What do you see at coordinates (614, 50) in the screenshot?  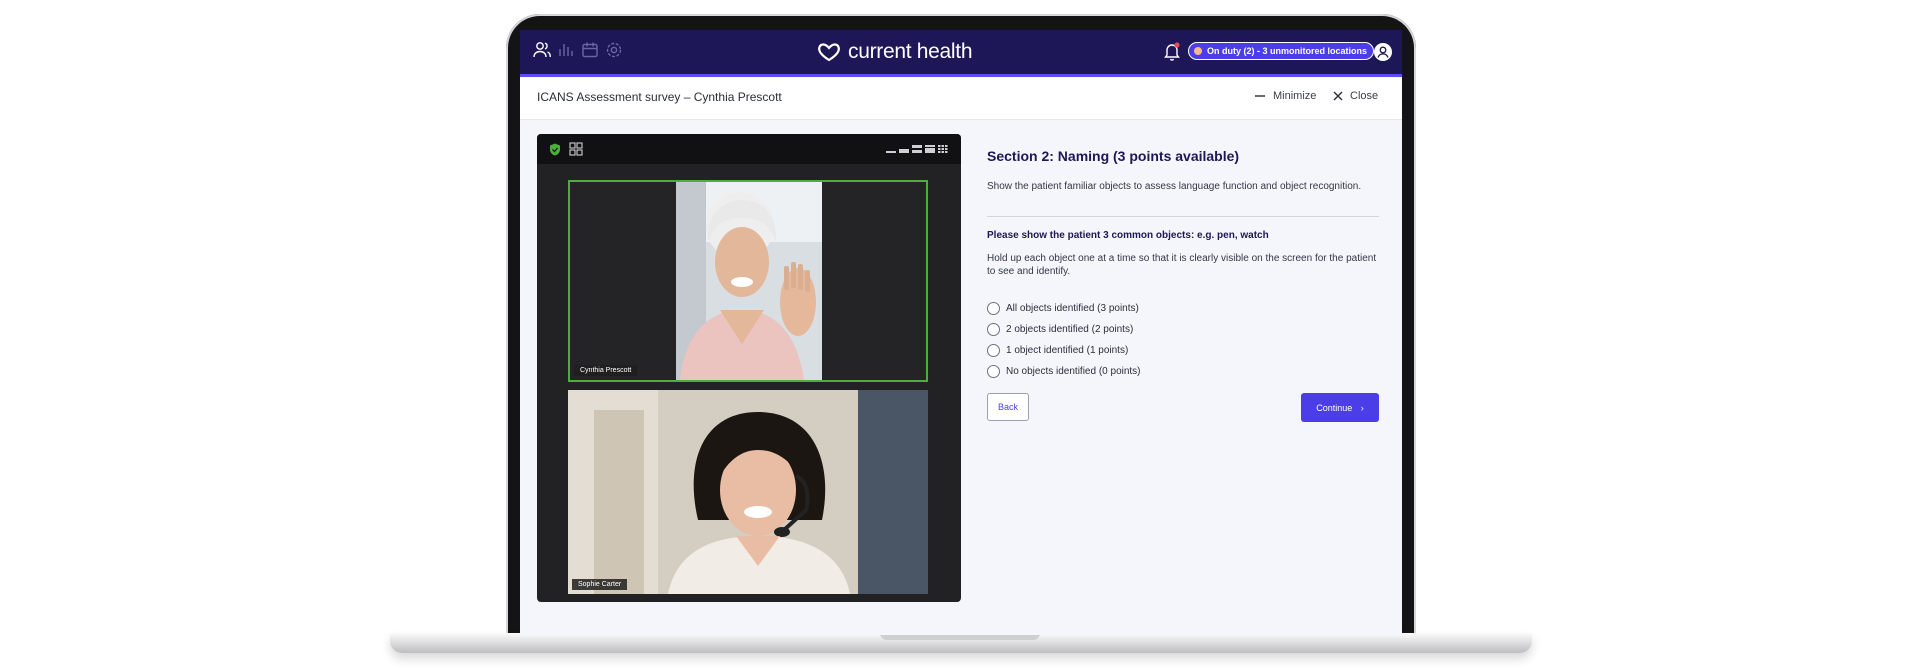 I see `settings-icon` at bounding box center [614, 50].